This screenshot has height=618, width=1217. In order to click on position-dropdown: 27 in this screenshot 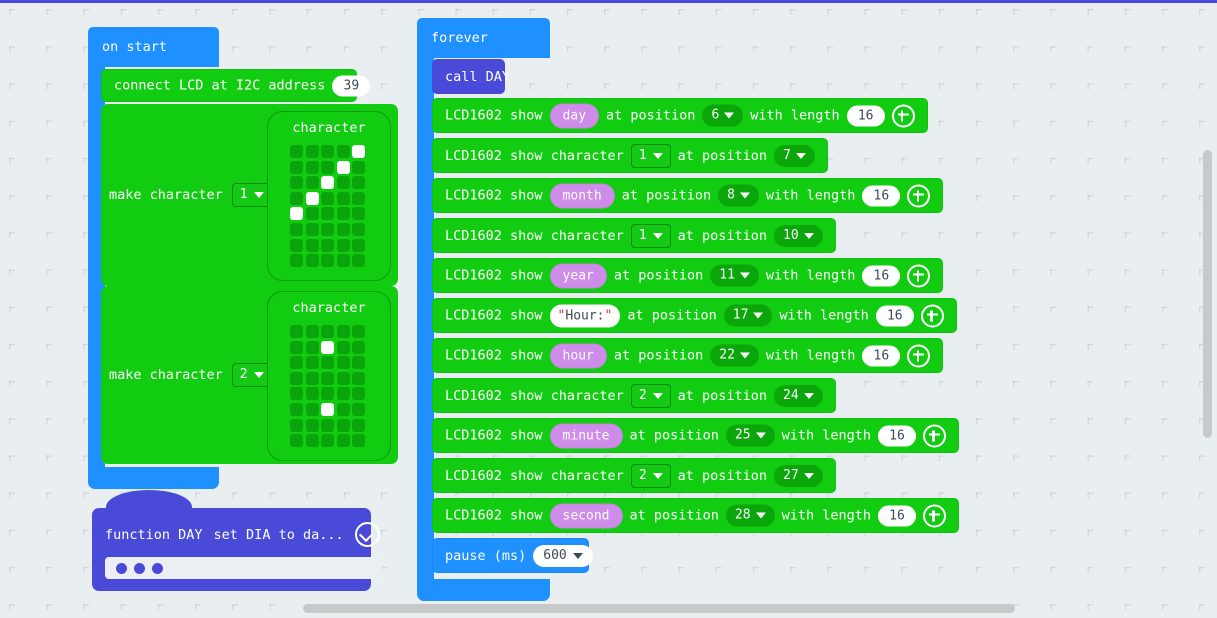, I will do `click(798, 475)`.